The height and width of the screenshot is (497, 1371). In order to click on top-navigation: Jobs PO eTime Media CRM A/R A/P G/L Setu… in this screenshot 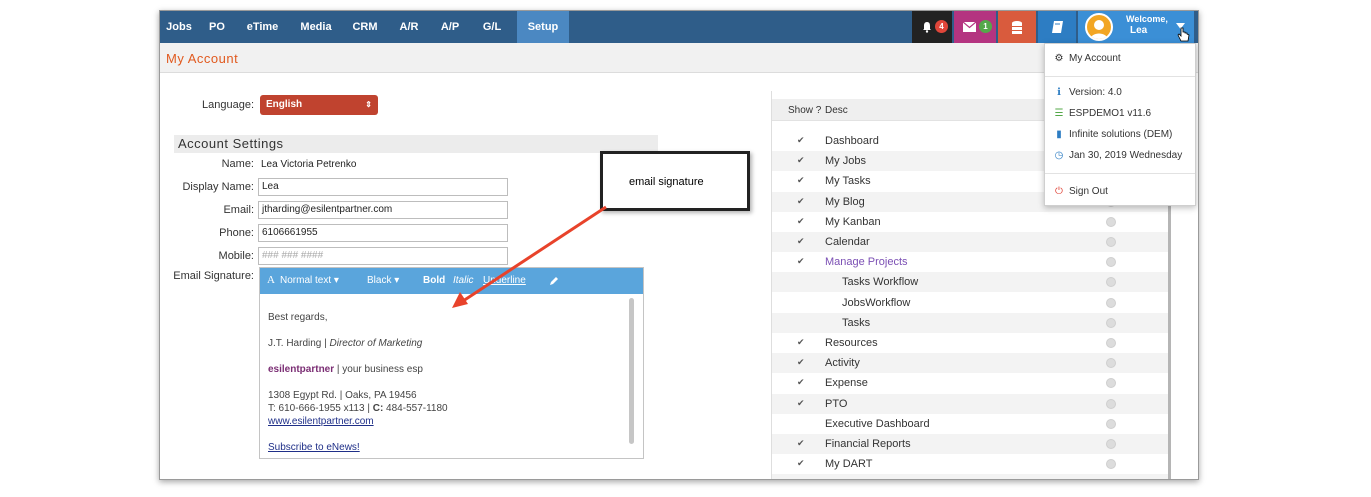, I will do `click(679, 27)`.